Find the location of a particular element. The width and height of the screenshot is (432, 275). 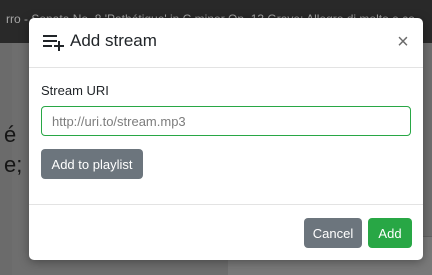

stream-uri-input is located at coordinates (226, 121).